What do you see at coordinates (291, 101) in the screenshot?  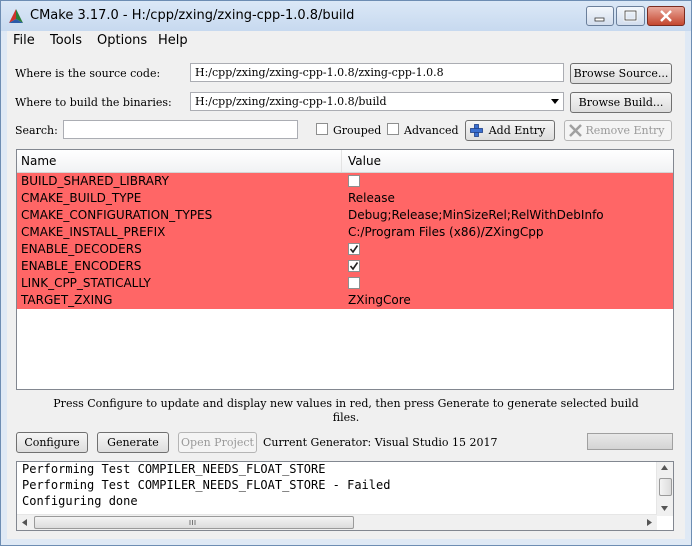 I see `build-path-value: H:/cpp/zxing/zxing-cpp-1.0.8/build` at bounding box center [291, 101].